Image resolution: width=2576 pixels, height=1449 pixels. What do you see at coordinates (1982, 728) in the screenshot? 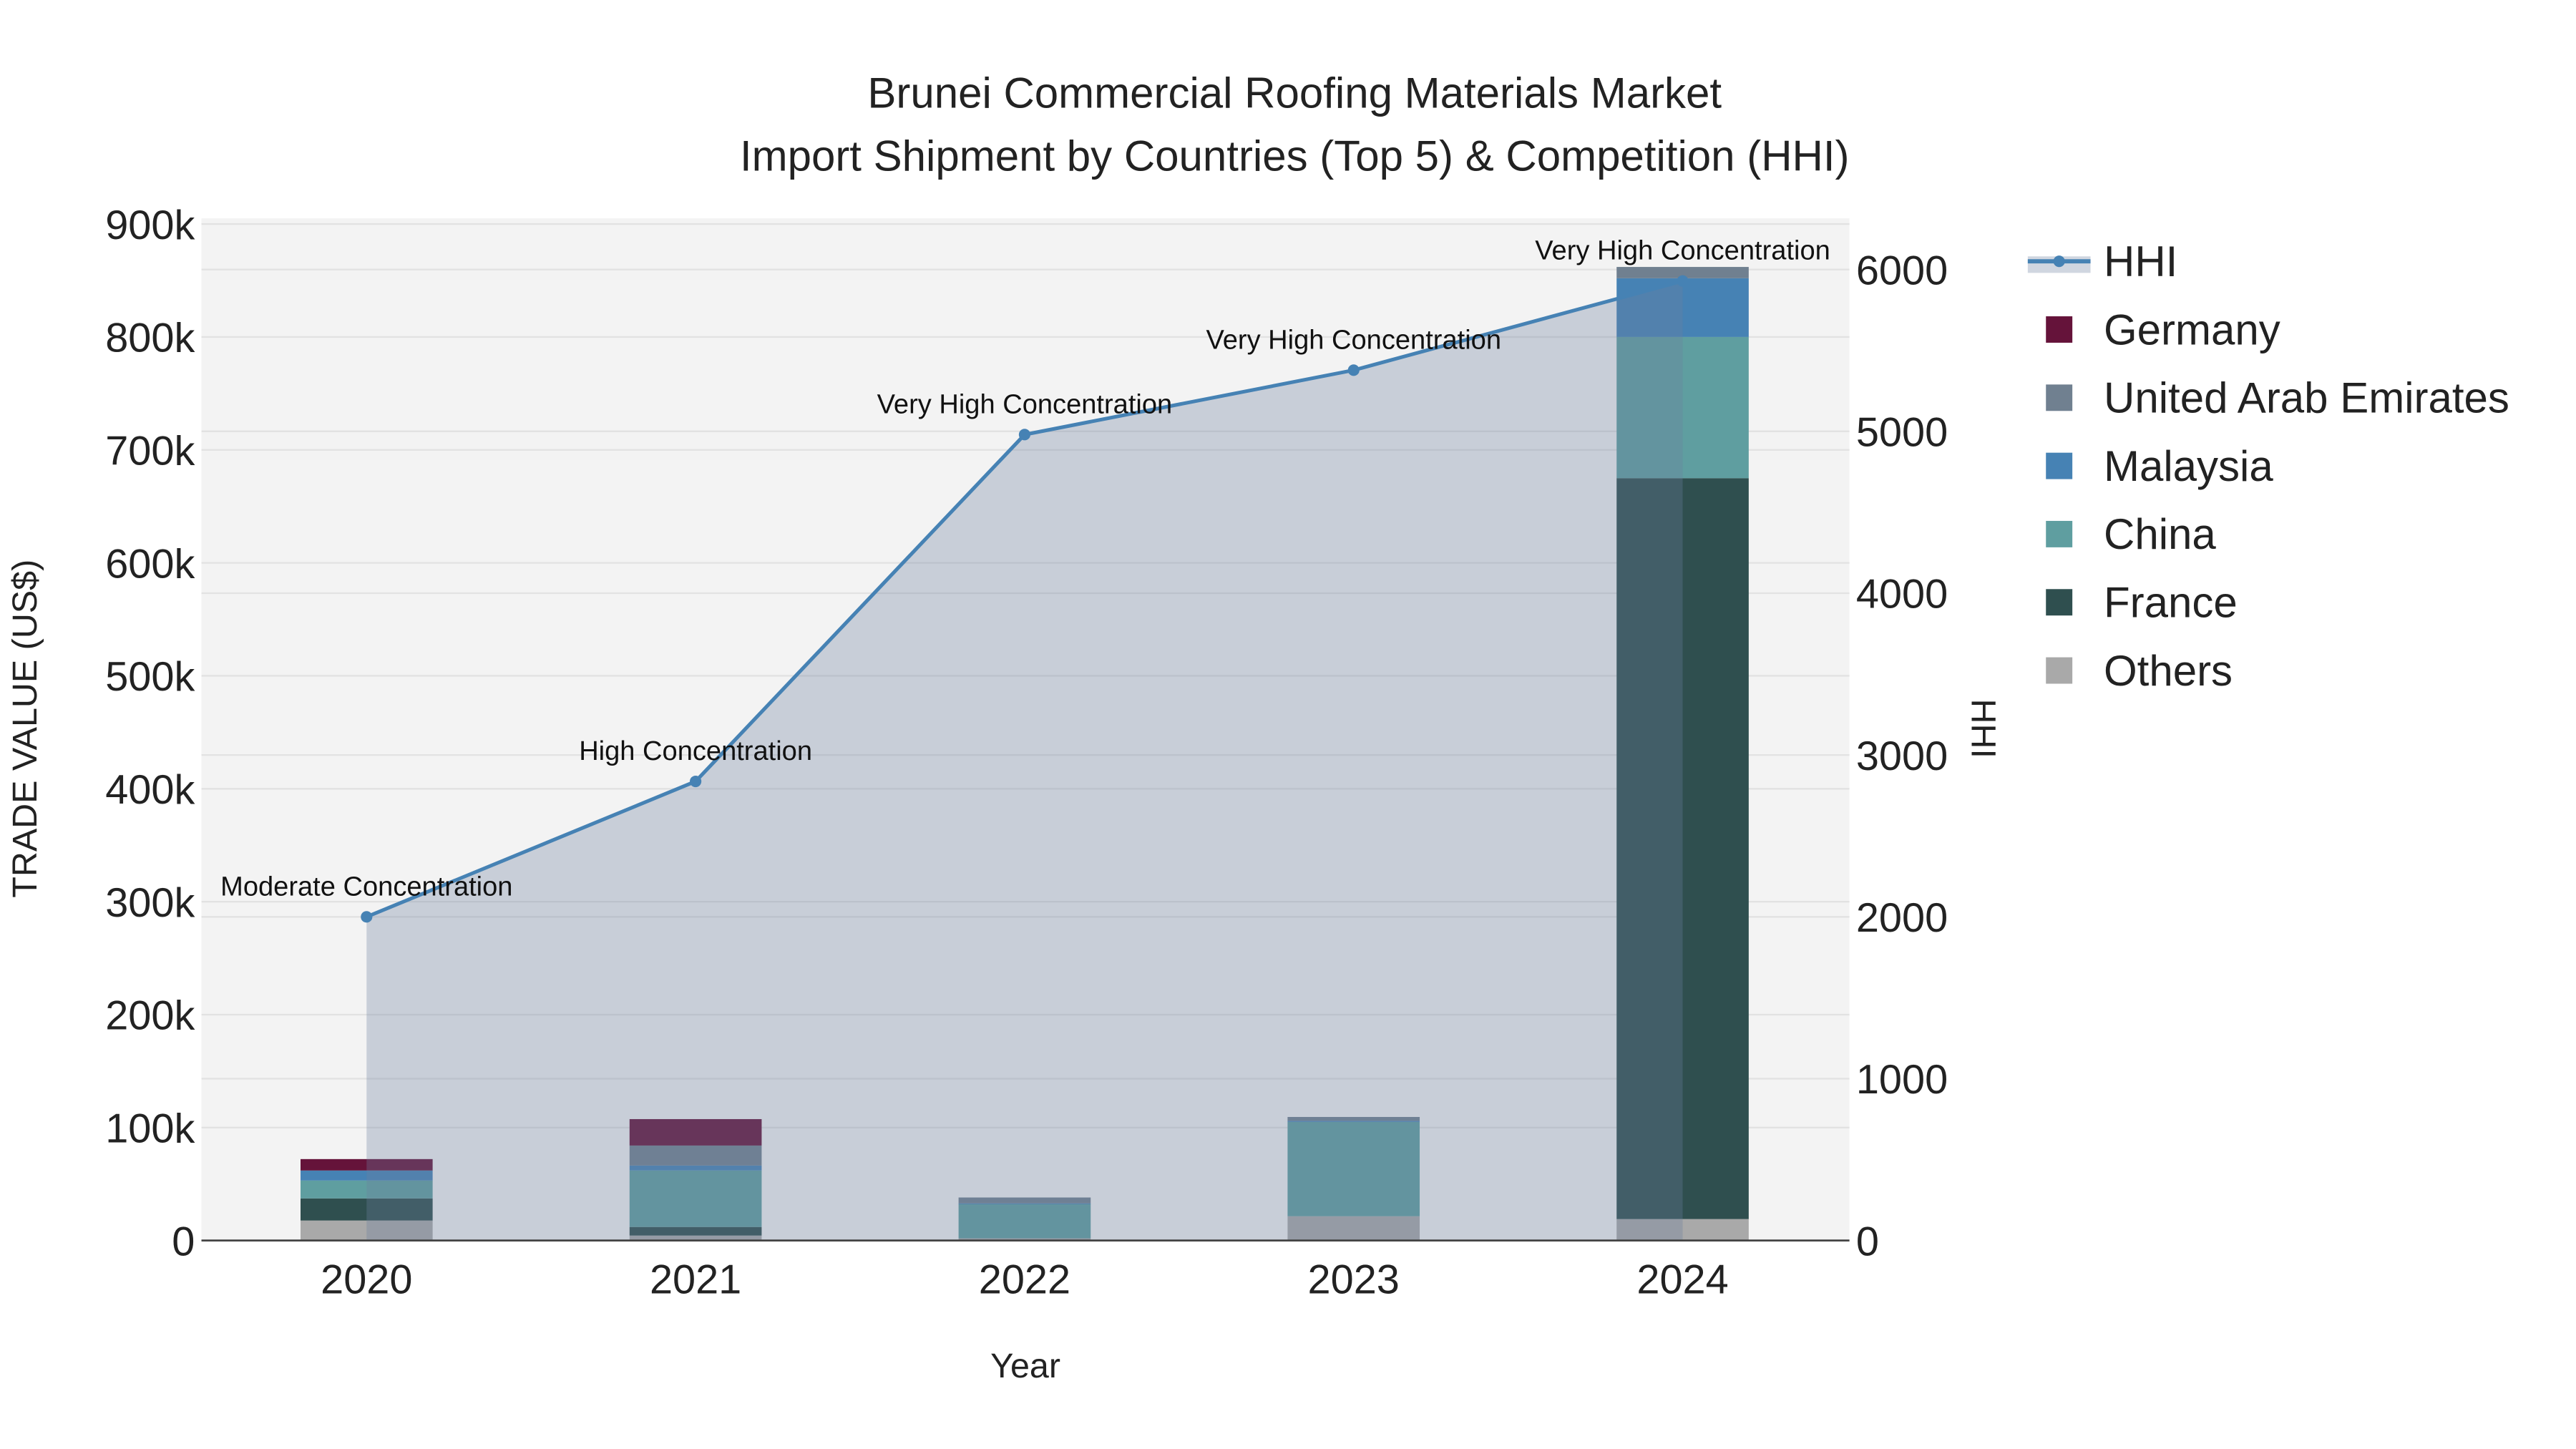
I see `y2-axis-title: HHI` at bounding box center [1982, 728].